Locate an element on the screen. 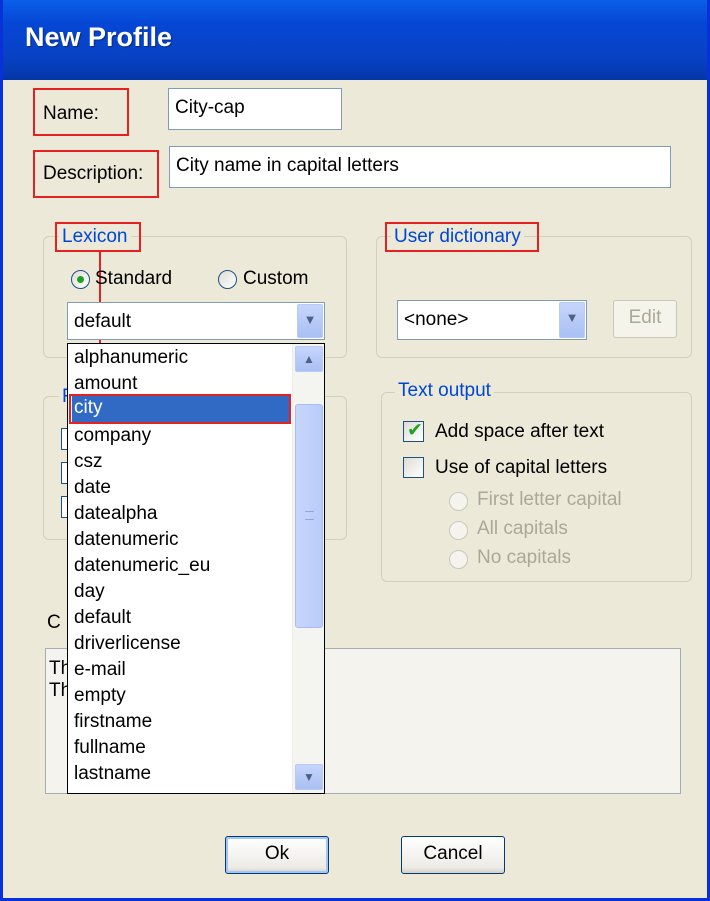  no-capitals-radio is located at coordinates (458, 559).